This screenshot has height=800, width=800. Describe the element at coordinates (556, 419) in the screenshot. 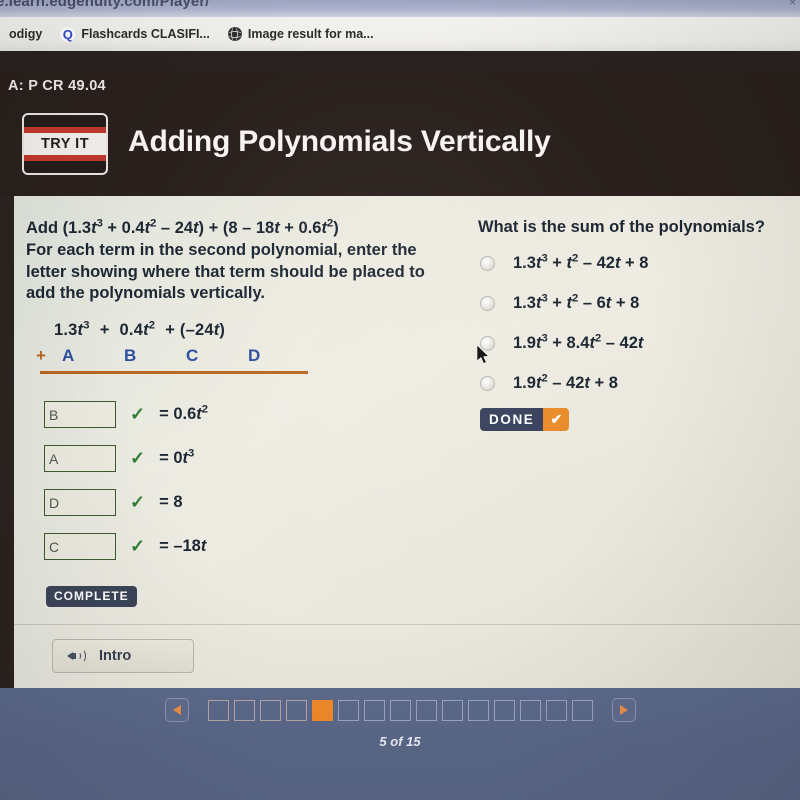

I see `done-check-icon: ✔` at that location.